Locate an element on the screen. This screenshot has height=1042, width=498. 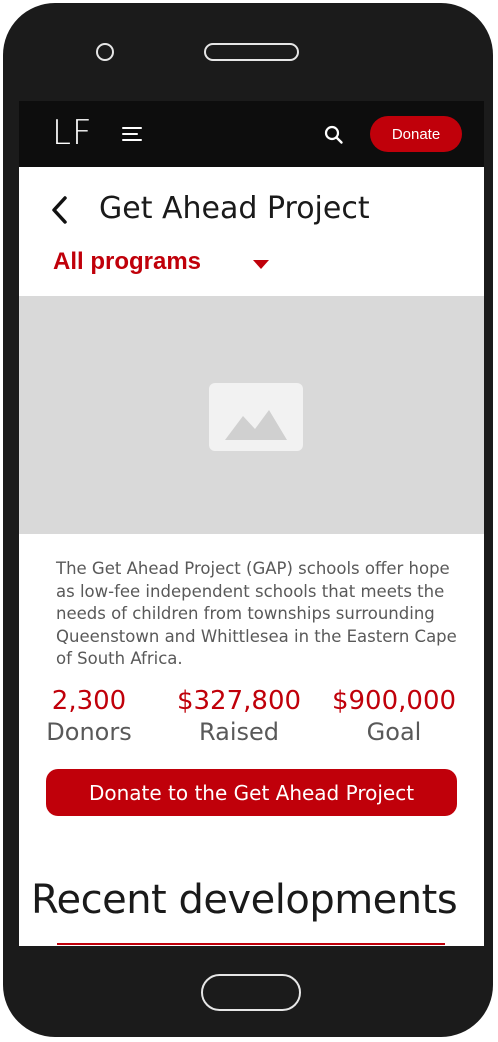
stat-value: 2,300 is located at coordinates (89, 701).